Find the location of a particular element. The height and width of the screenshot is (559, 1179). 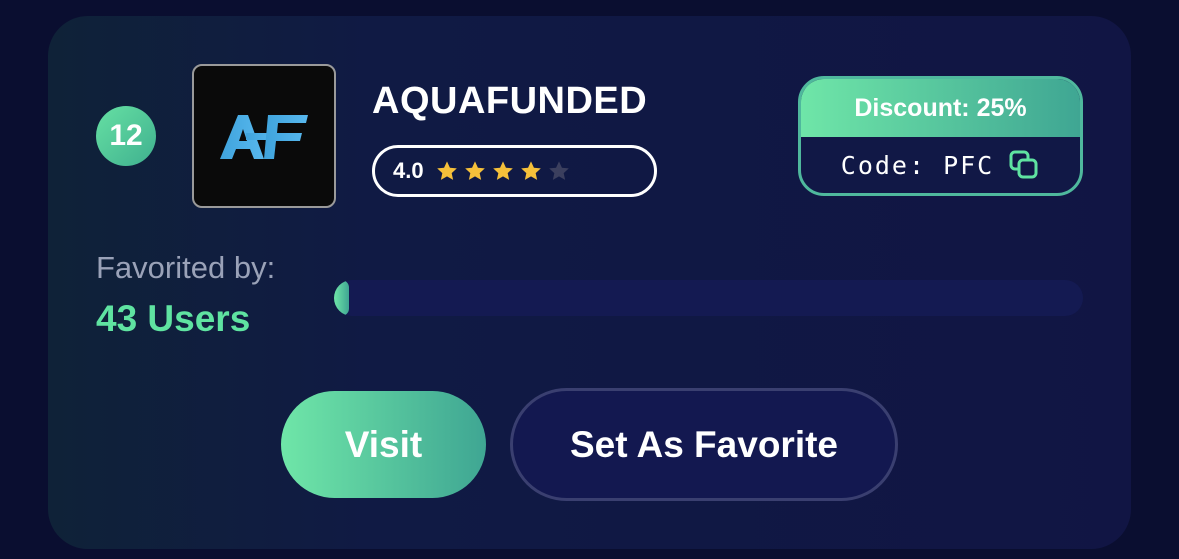

discount-code: Code: PFC is located at coordinates (917, 165).